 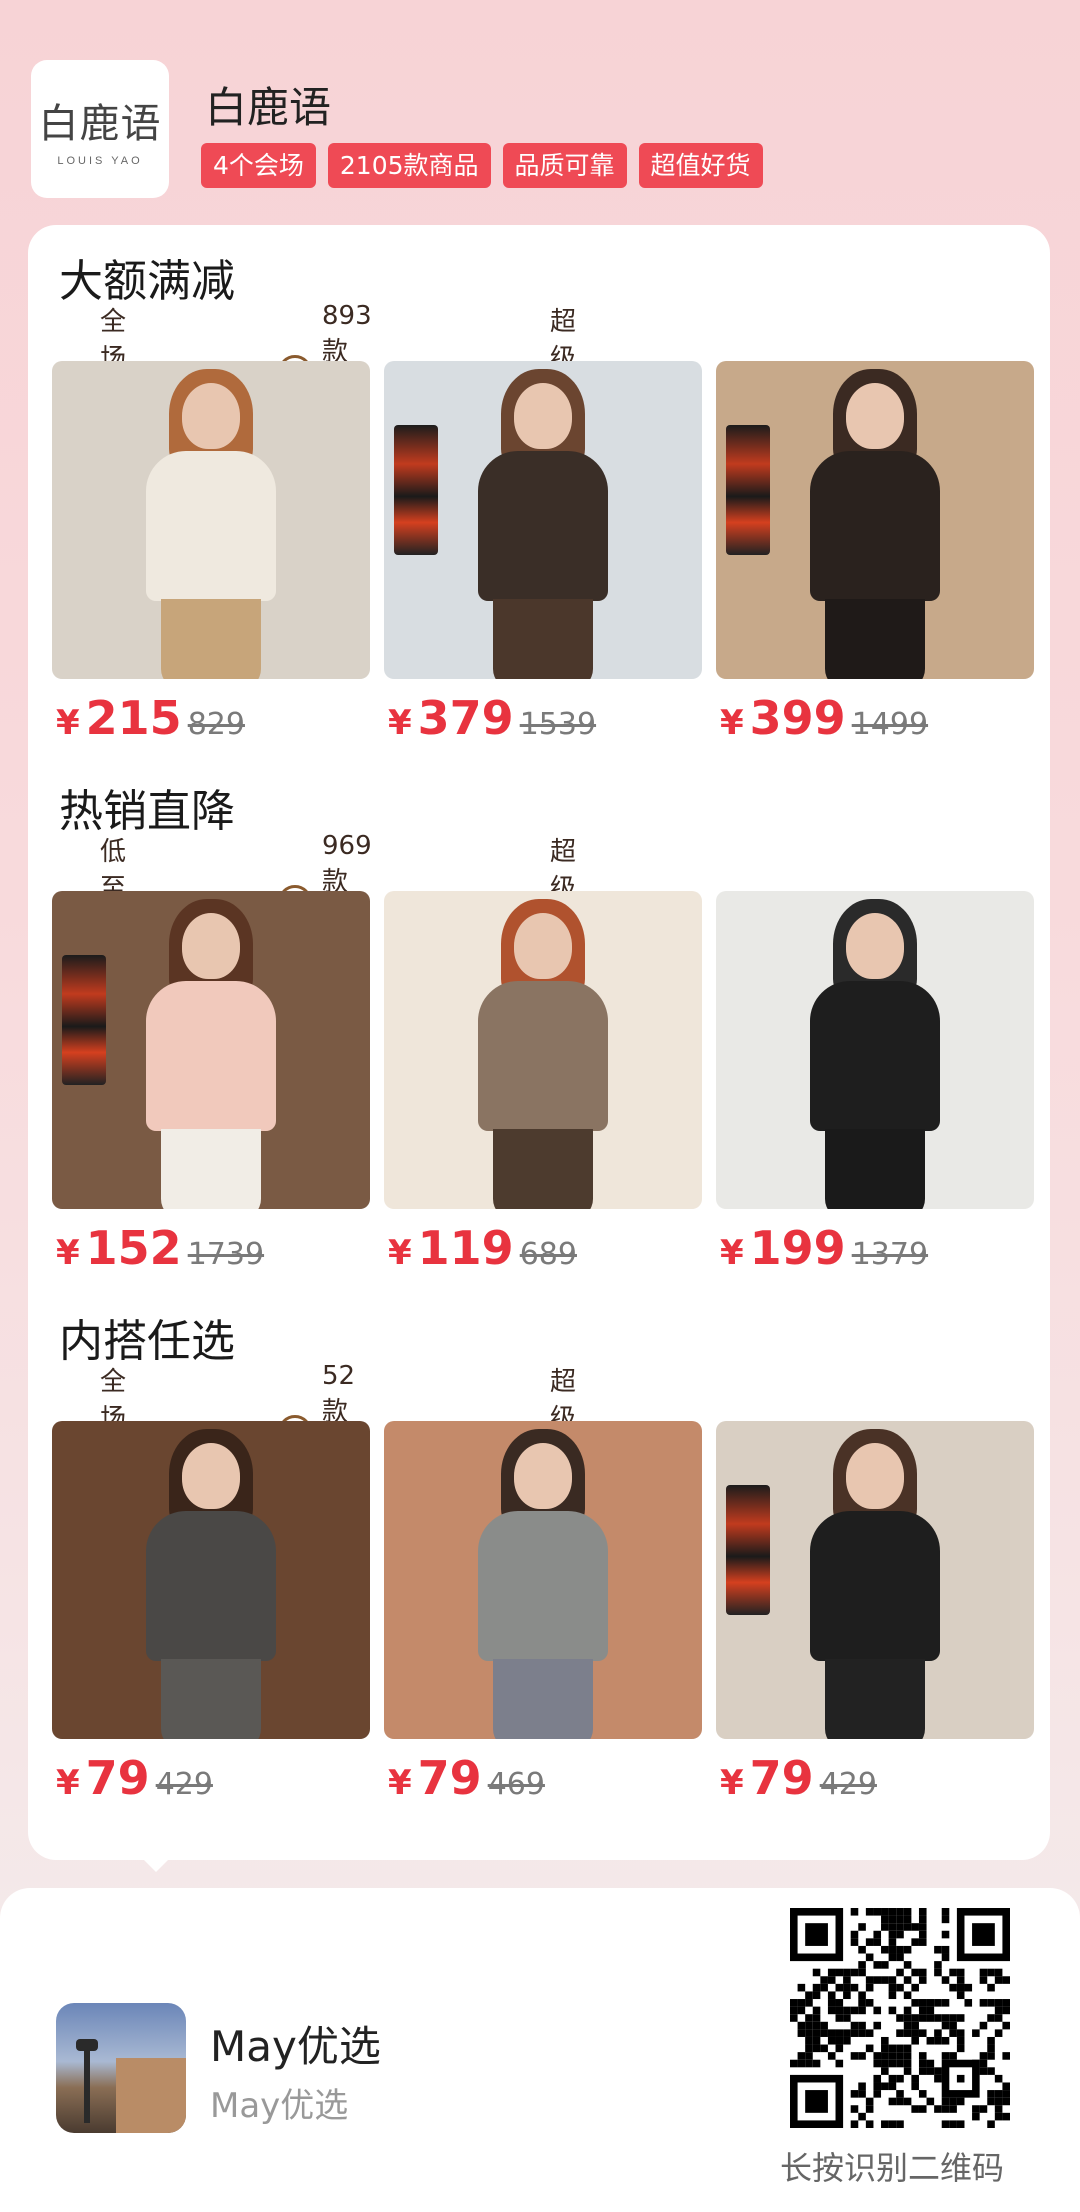 I want to click on product-card: ¥79 469, so click(x=543, y=1613).